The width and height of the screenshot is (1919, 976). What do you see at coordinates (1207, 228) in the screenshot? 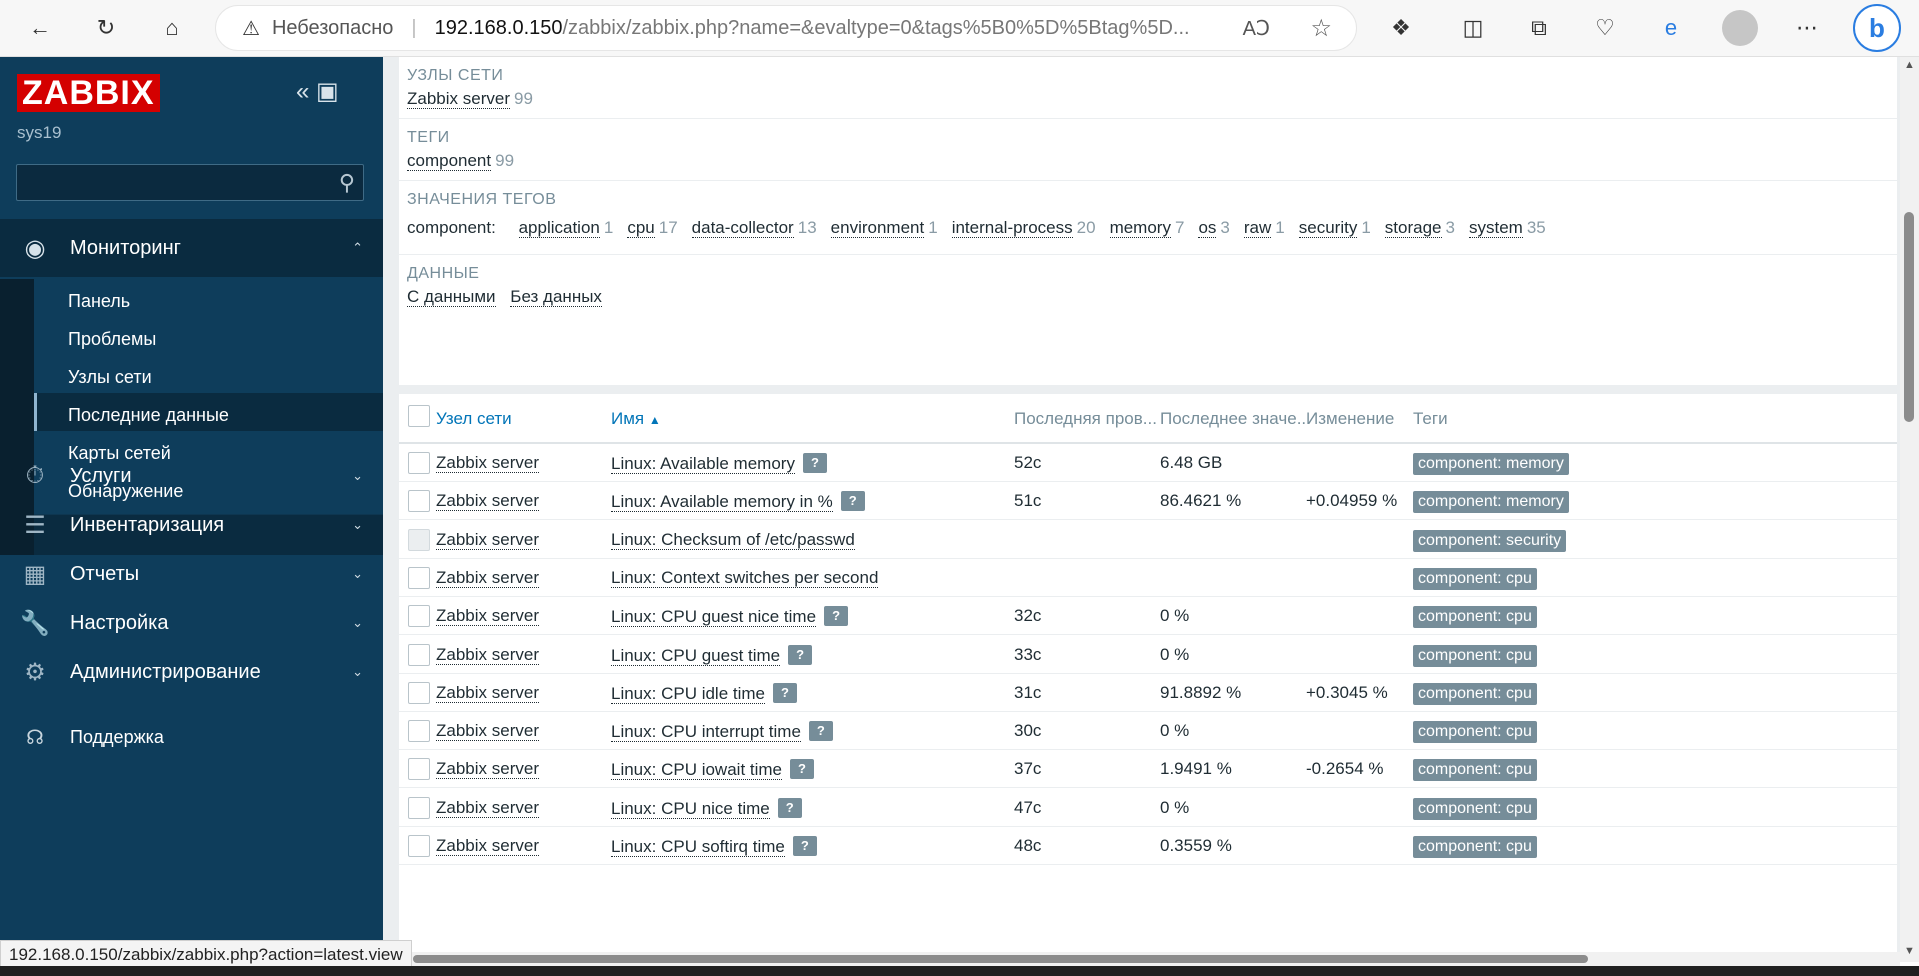
I see `tagvalue-link: os` at bounding box center [1207, 228].